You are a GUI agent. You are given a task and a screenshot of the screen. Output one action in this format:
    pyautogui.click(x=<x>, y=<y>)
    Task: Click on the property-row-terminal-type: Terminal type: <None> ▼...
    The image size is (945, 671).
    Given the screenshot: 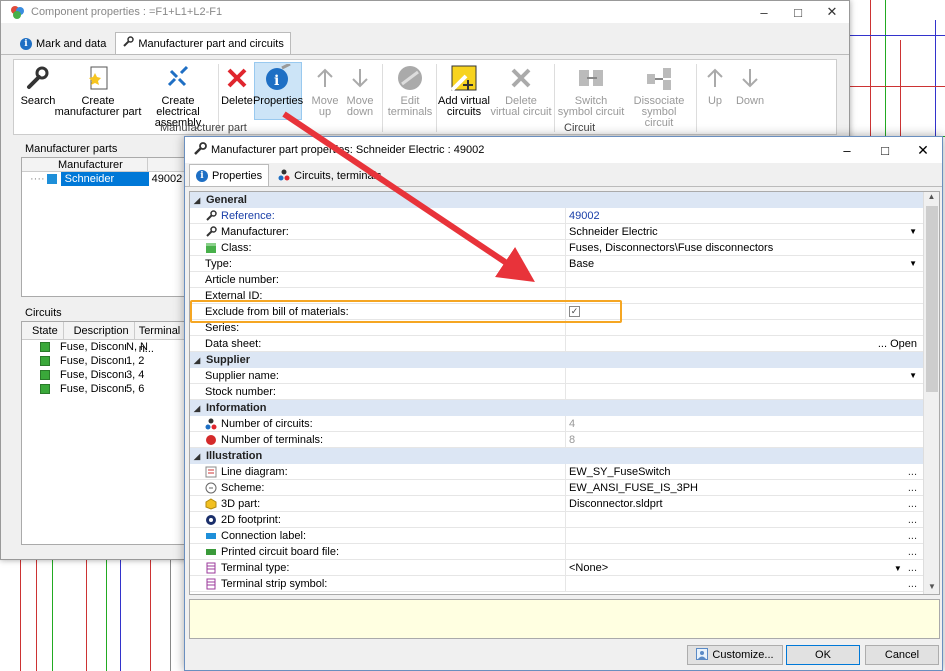 What is the action you would take?
    pyautogui.click(x=556, y=567)
    